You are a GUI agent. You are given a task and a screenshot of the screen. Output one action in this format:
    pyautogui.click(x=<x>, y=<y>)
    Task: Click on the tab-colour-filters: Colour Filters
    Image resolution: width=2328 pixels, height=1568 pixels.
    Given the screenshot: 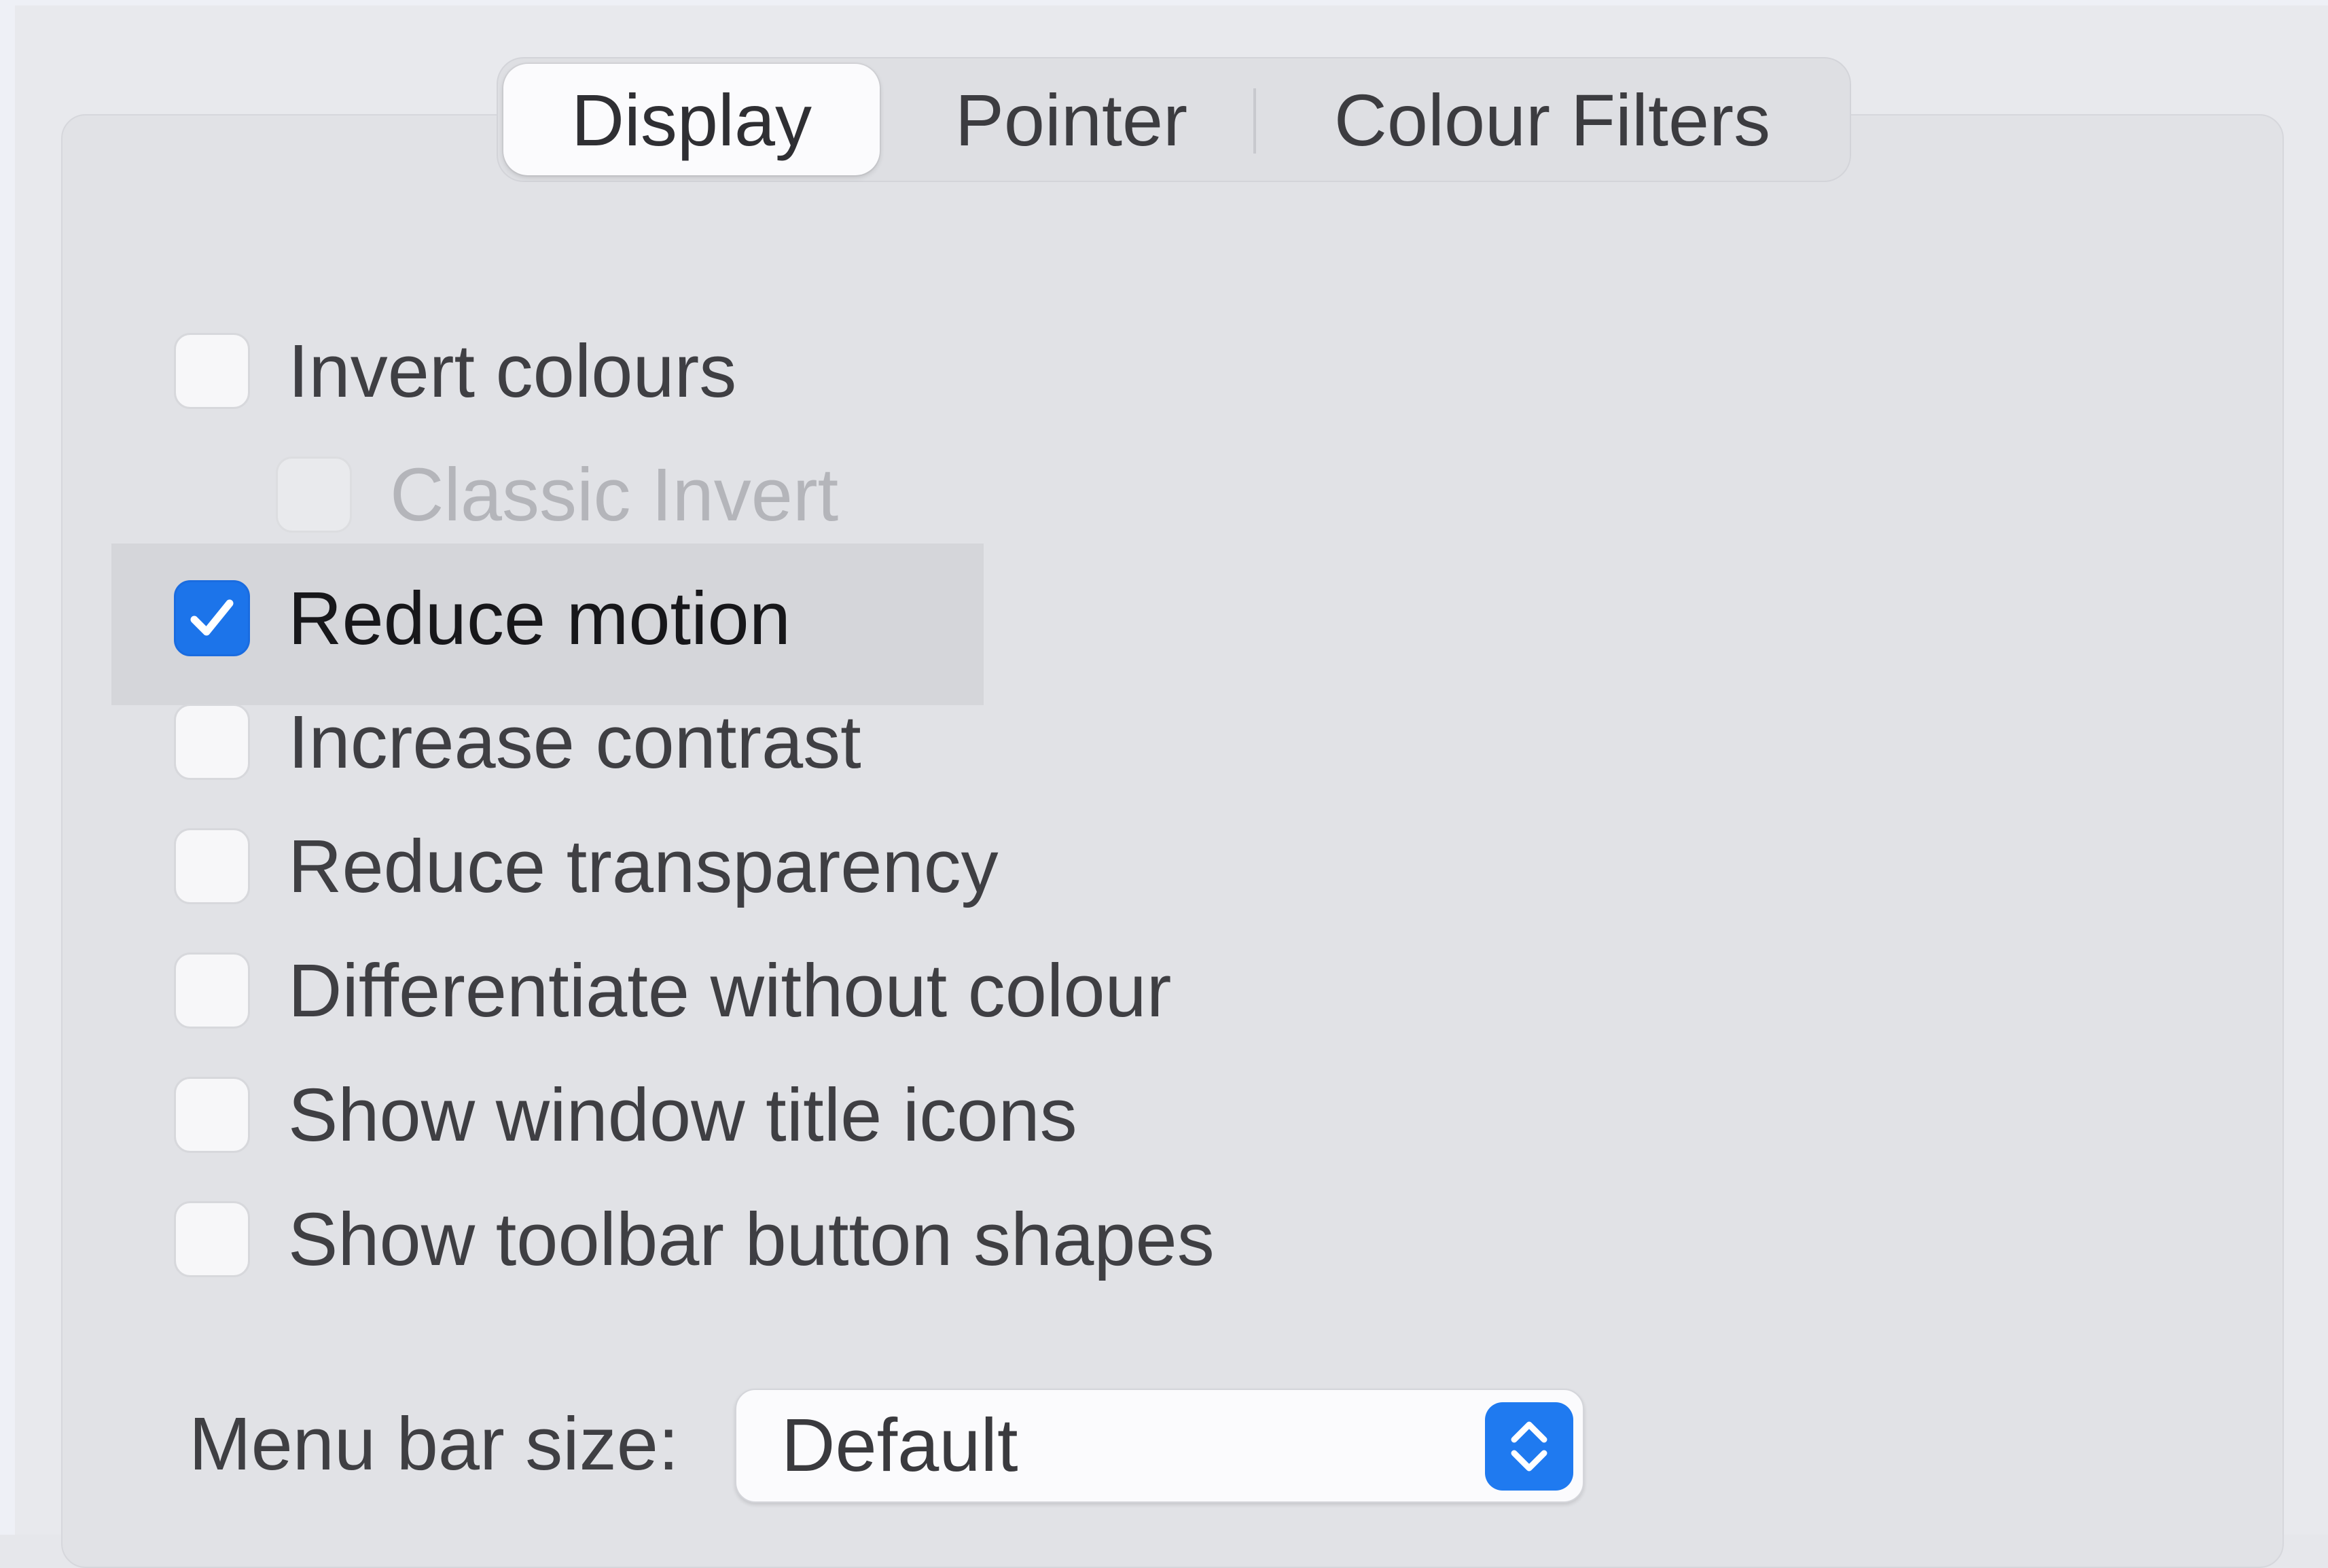 What is the action you would take?
    pyautogui.click(x=1552, y=119)
    